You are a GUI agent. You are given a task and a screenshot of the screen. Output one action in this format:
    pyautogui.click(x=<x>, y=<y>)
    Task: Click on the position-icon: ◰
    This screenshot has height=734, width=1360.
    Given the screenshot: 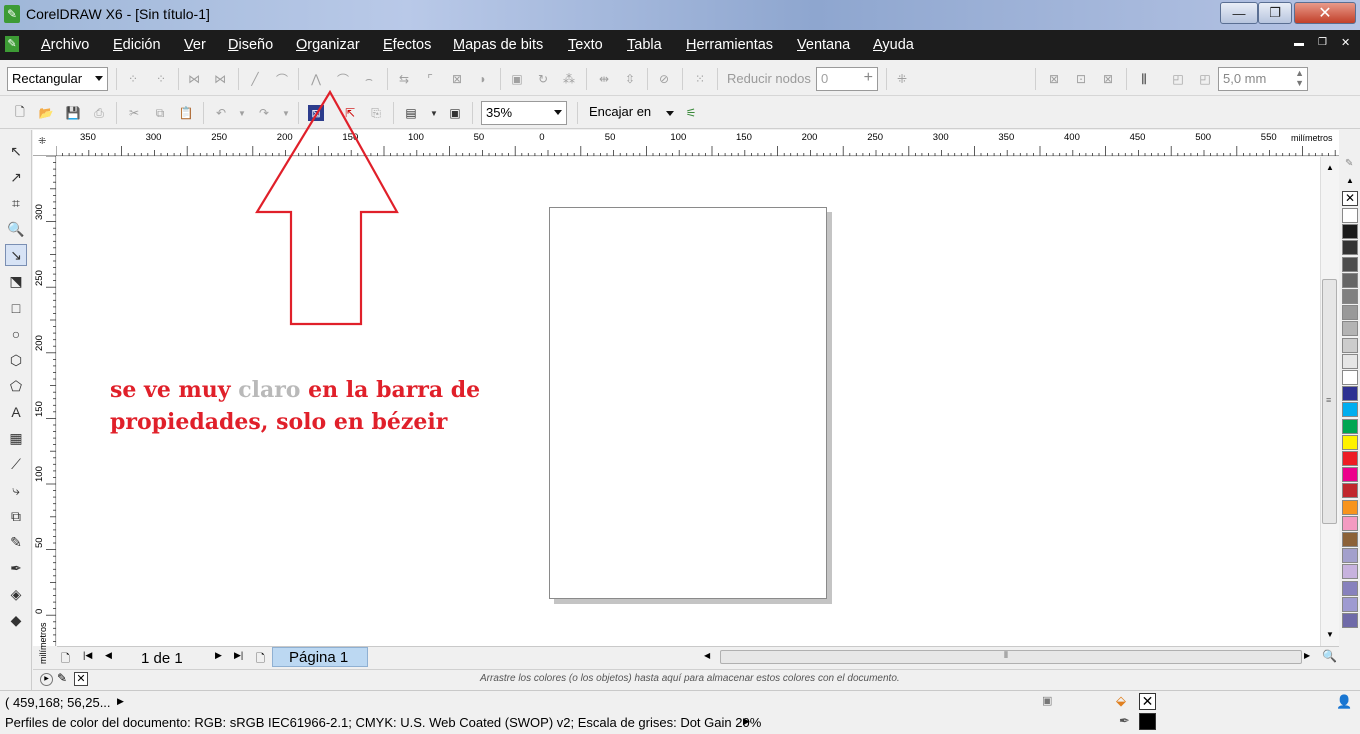 What is the action you would take?
    pyautogui.click(x=1178, y=79)
    